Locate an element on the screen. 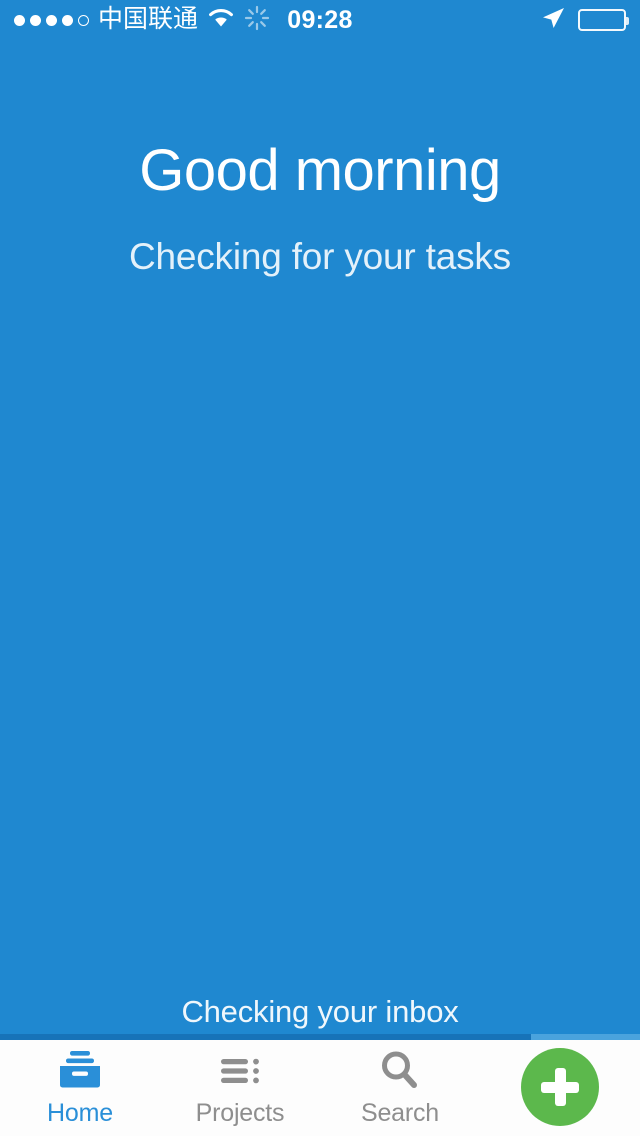 The width and height of the screenshot is (640, 1136). loading-status-text: Checking your inbox is located at coordinates (320, 1011).